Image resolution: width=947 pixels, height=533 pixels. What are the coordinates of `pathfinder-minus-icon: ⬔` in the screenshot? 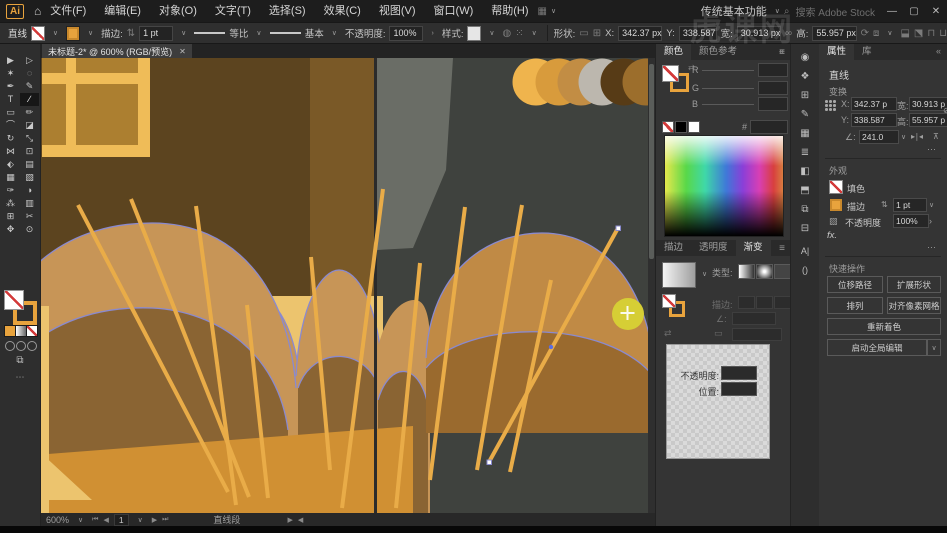 It's located at (918, 33).